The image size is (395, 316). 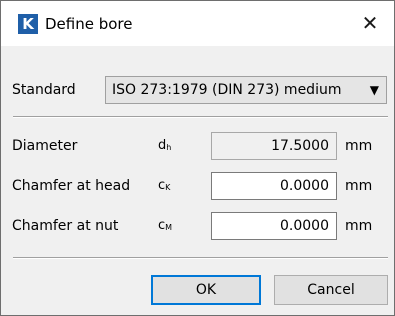 What do you see at coordinates (165, 225) in the screenshot?
I see `chamfer-nut-symbol: cM` at bounding box center [165, 225].